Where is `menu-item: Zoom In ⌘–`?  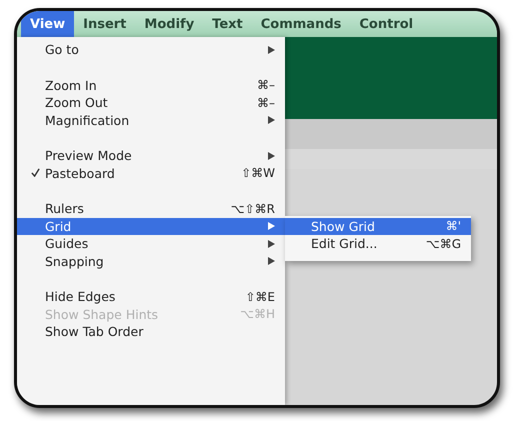
menu-item: Zoom In ⌘– is located at coordinates (151, 85).